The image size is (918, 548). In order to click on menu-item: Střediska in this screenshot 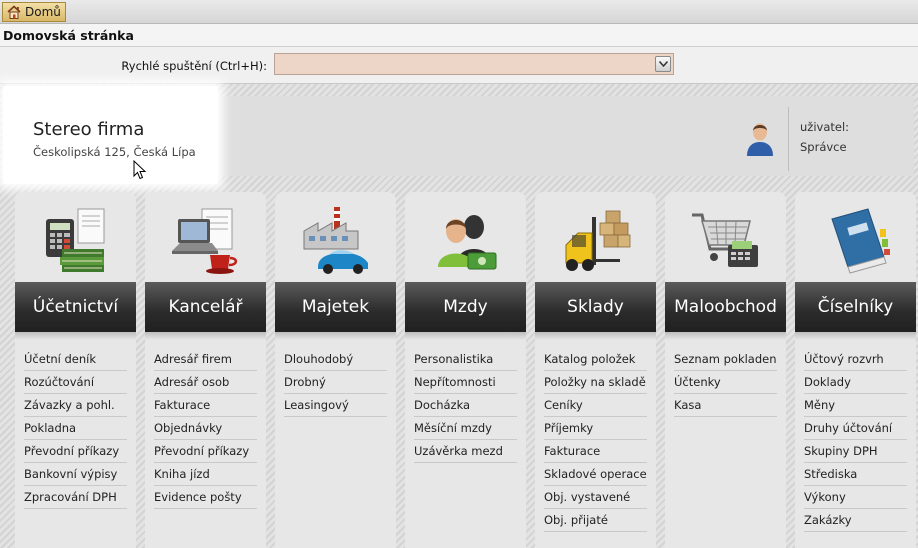, I will do `click(855, 474)`.